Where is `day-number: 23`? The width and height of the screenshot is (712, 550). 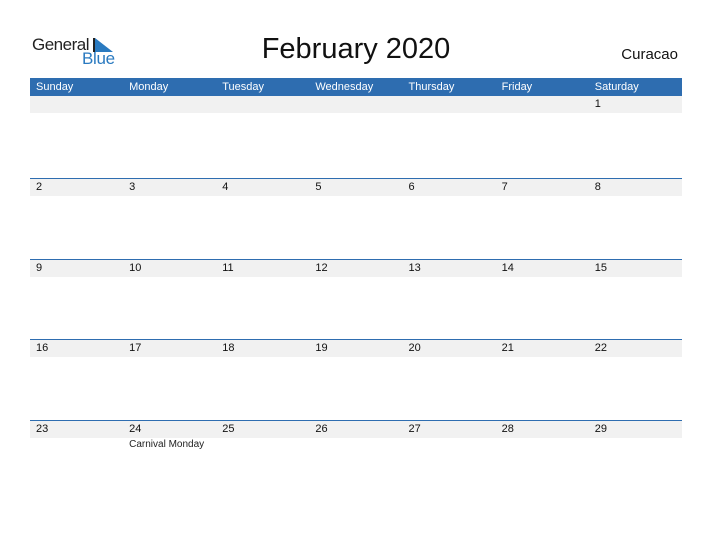
day-number: 23 is located at coordinates (42, 429).